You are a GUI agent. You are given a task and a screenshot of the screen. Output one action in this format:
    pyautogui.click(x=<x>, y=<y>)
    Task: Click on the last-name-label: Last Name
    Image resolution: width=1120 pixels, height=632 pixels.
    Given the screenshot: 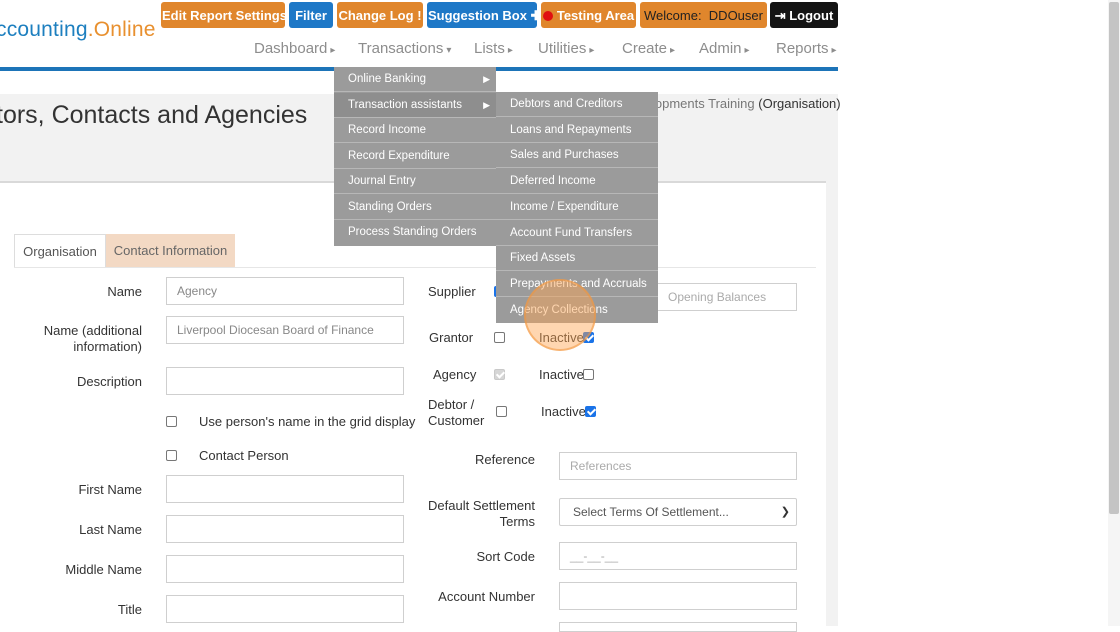 What is the action you would take?
    pyautogui.click(x=110, y=529)
    